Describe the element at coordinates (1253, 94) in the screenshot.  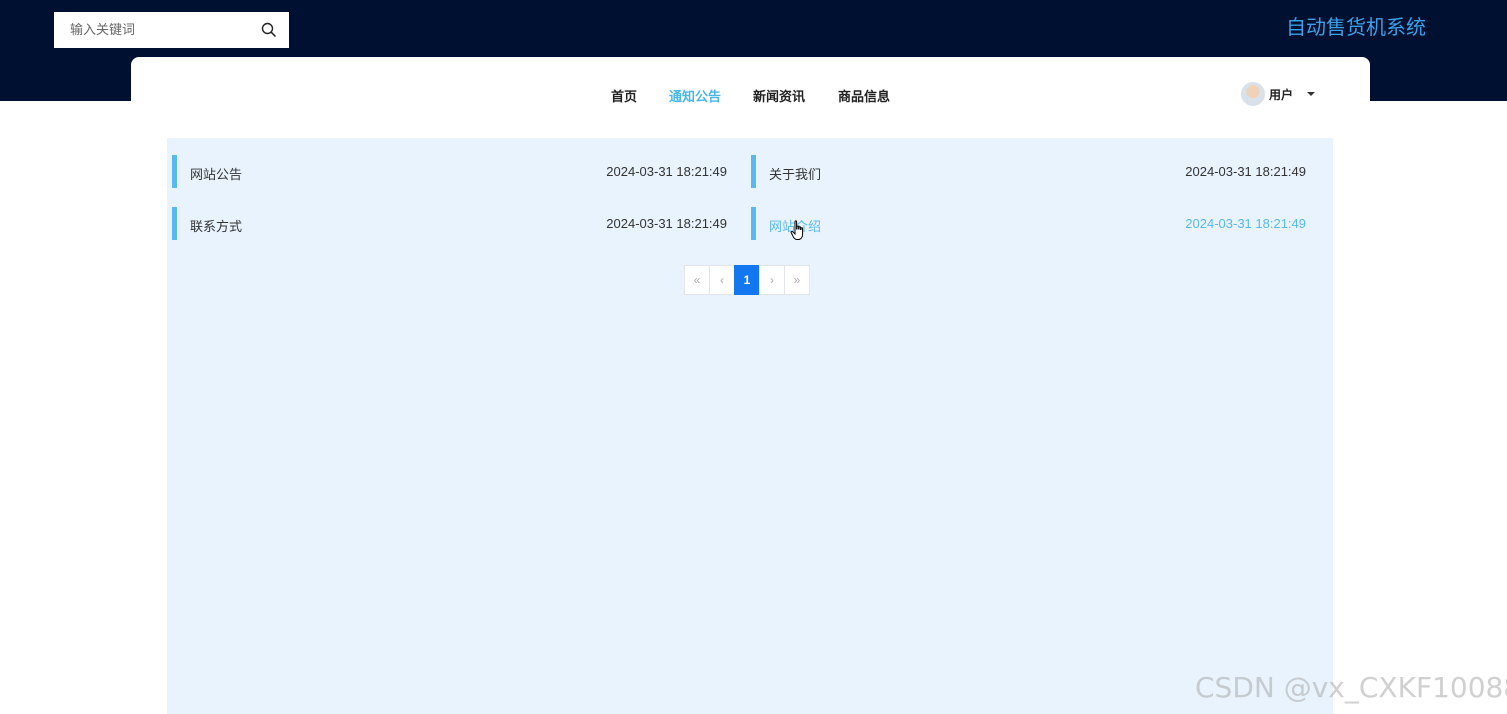
I see `avatar` at that location.